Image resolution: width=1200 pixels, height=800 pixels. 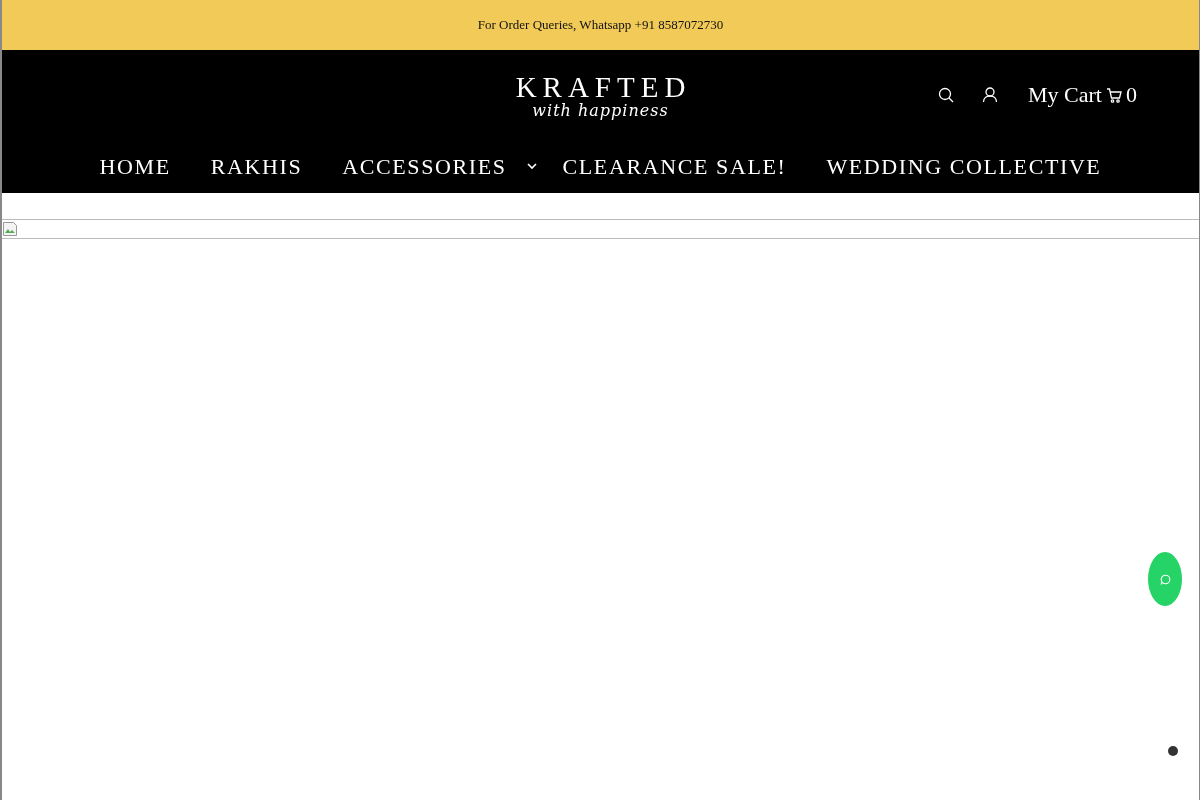 What do you see at coordinates (1082, 95) in the screenshot?
I see `cart-link: My Cart 0` at bounding box center [1082, 95].